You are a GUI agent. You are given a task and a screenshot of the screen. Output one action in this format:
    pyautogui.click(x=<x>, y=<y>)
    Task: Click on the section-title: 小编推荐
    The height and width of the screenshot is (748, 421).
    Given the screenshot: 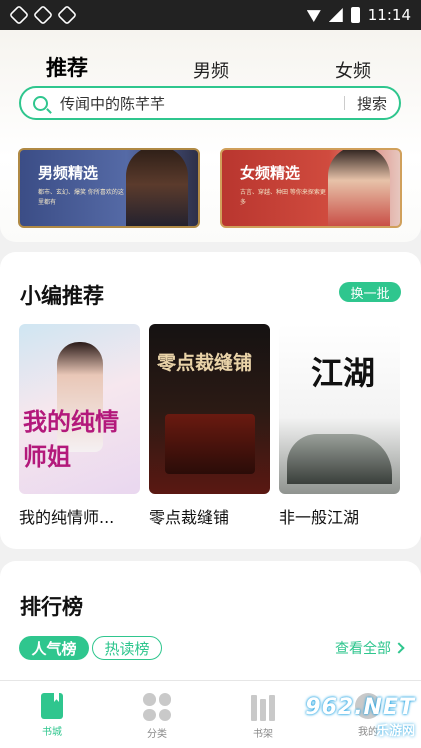 What is the action you would take?
    pyautogui.click(x=62, y=296)
    